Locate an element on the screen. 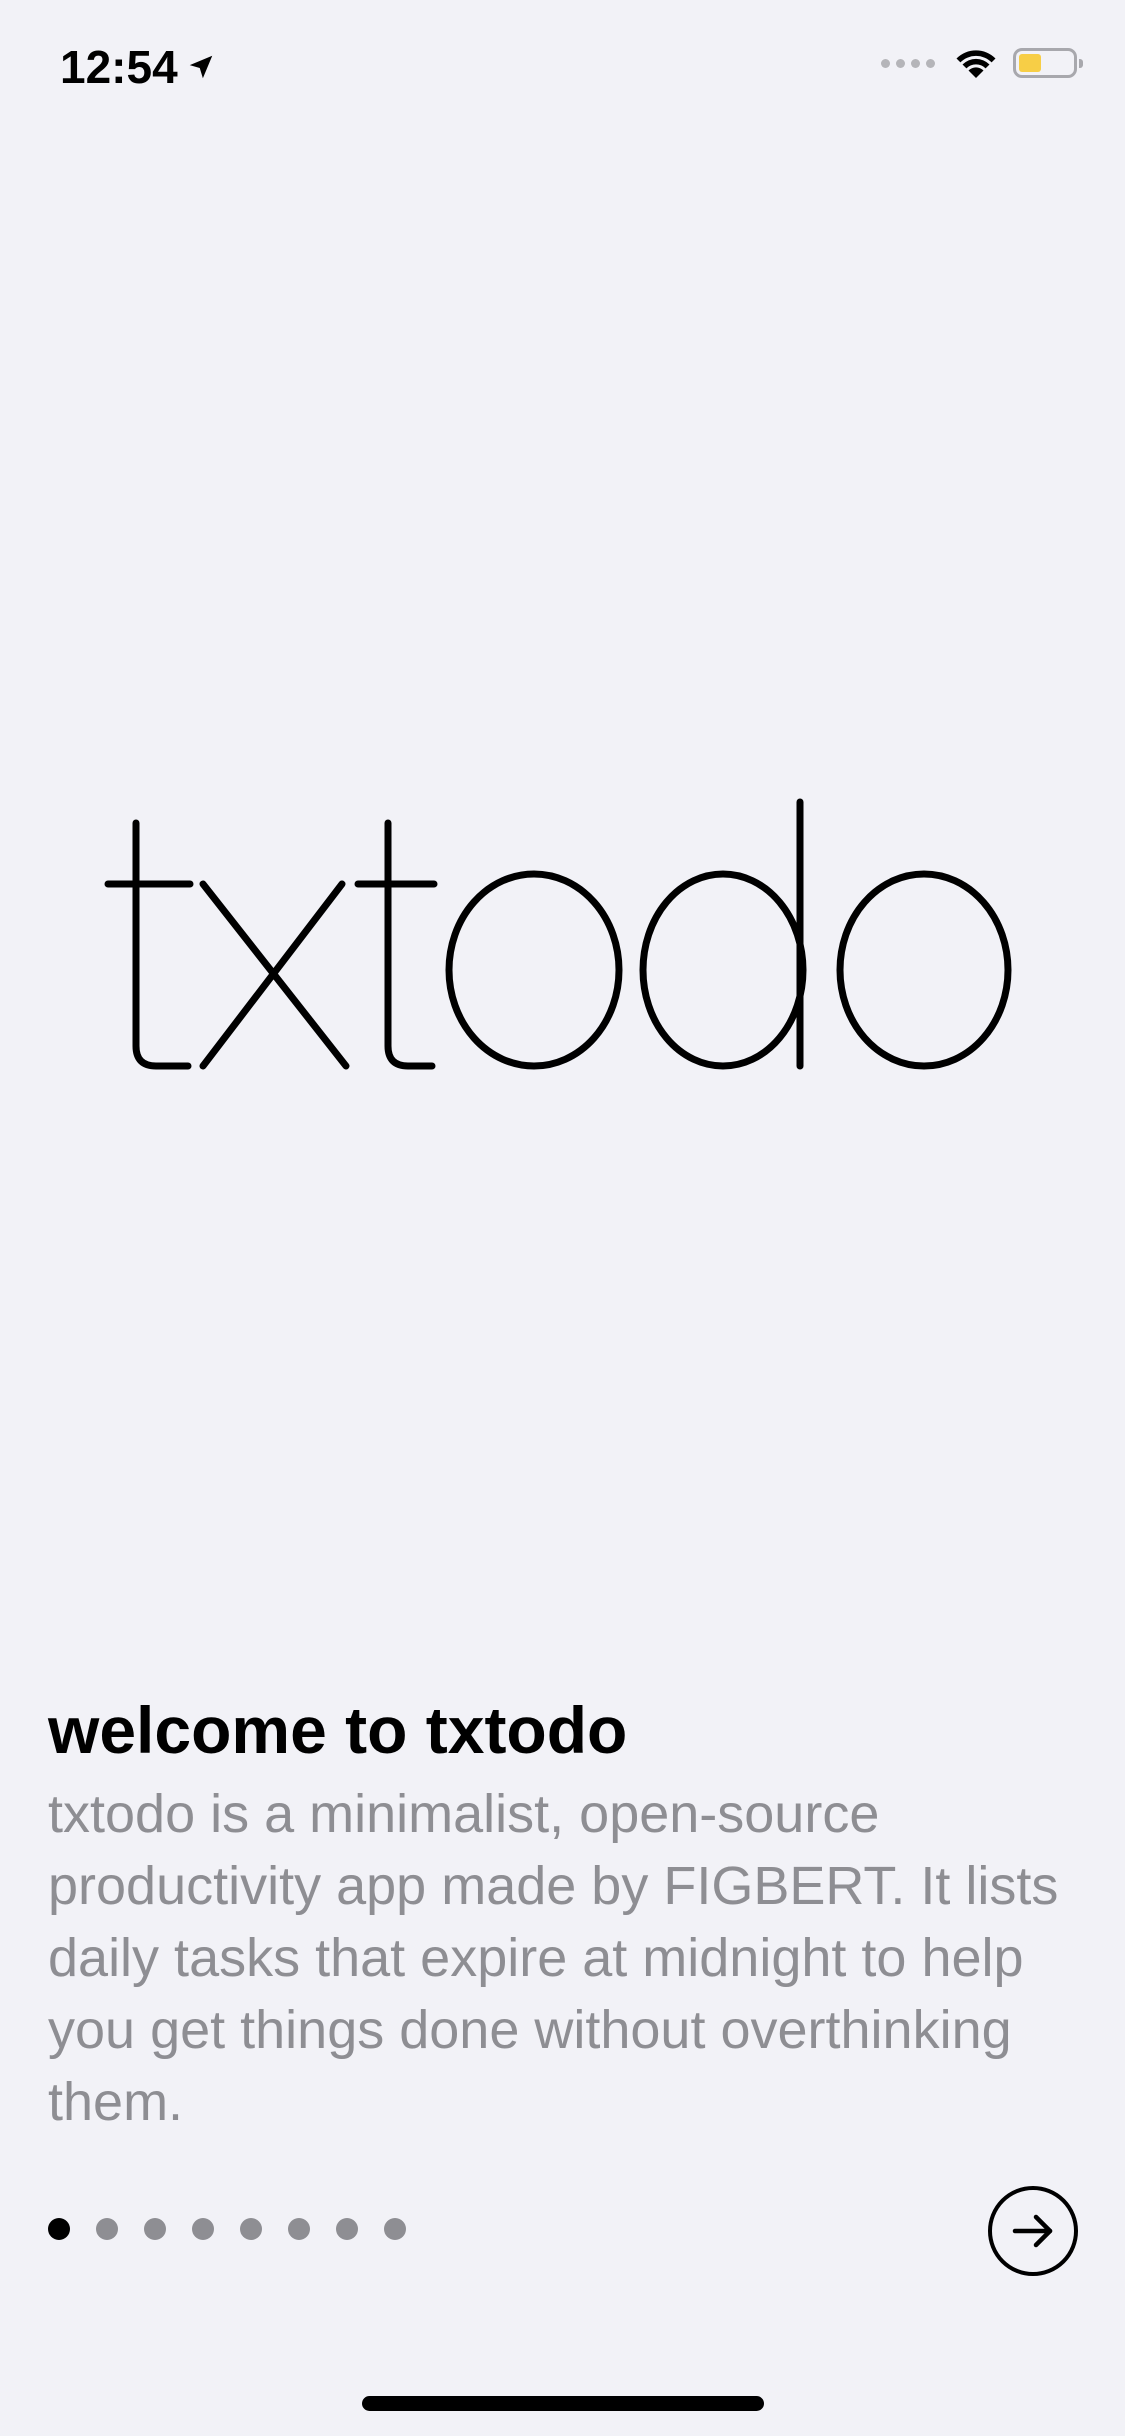 This screenshot has width=1125, height=2436. status-time: 12:54 is located at coordinates (138, 67).